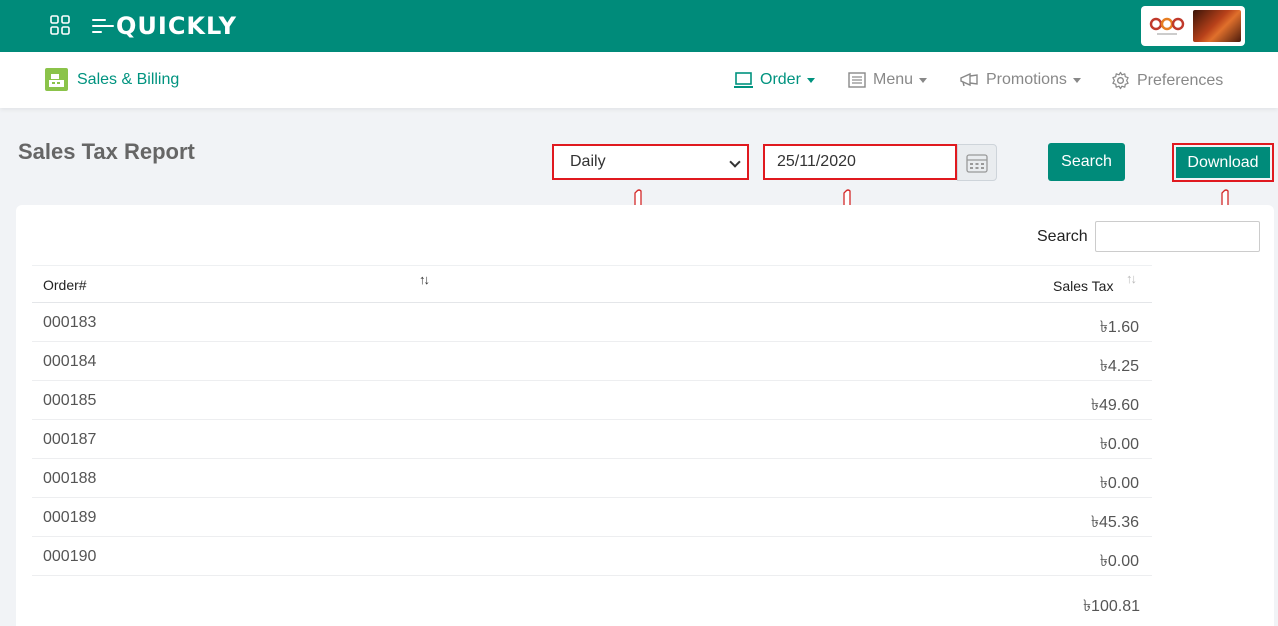 The width and height of the screenshot is (1278, 626). What do you see at coordinates (70, 322) in the screenshot?
I see `order-number: 000183` at bounding box center [70, 322].